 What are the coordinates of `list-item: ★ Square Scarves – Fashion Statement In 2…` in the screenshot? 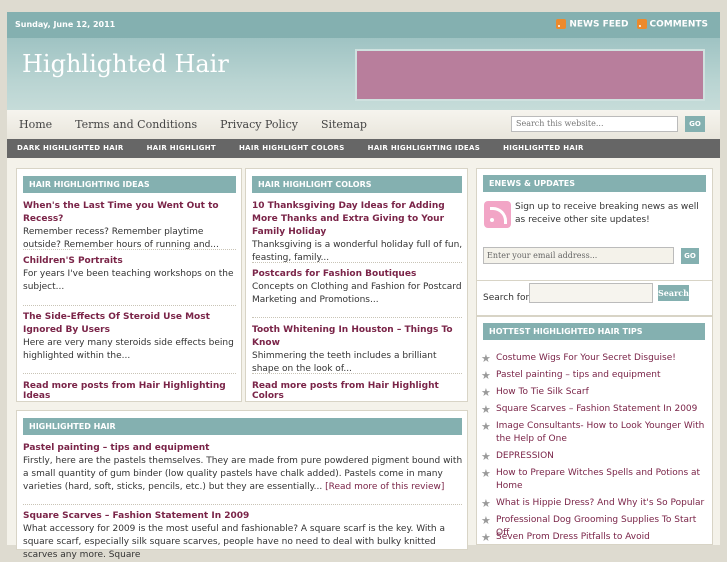 It's located at (594, 411).